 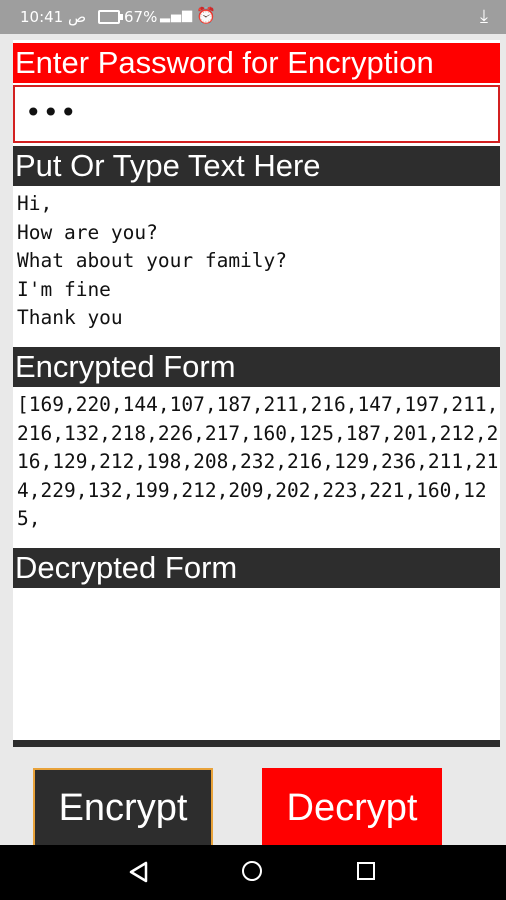 What do you see at coordinates (256, 743) in the screenshot?
I see `panel-bottom-strip` at bounding box center [256, 743].